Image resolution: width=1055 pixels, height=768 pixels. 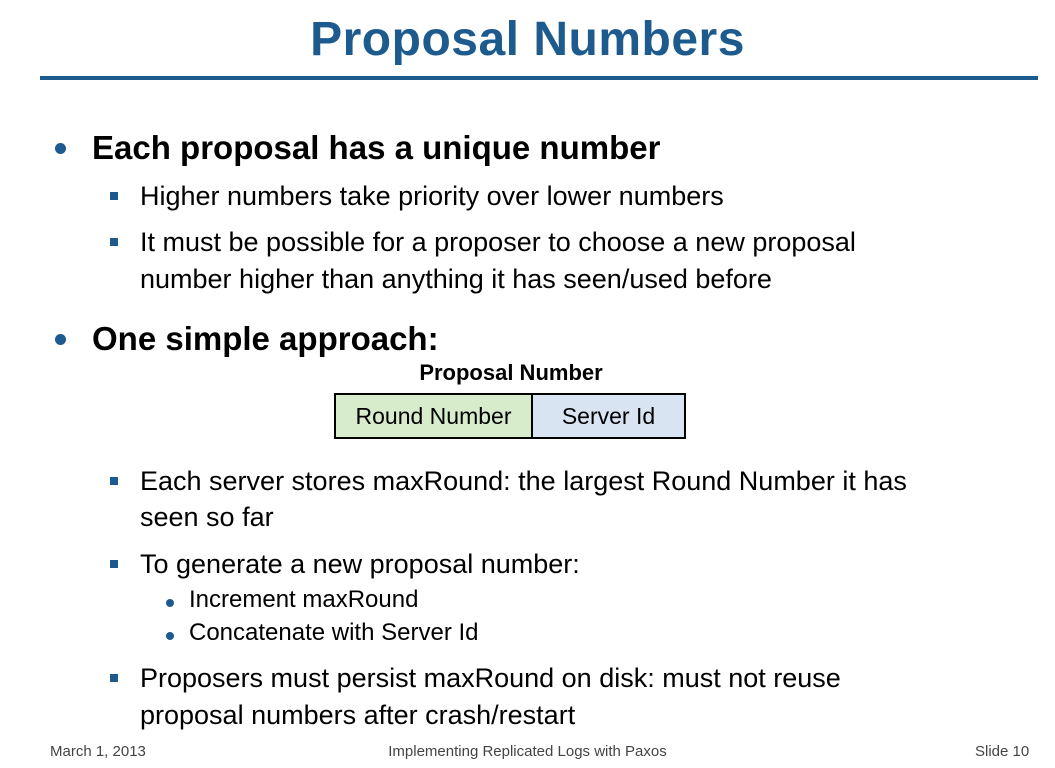 I want to click on bullet-2-sub-3-line-2: proposal numbers after crash/restart, so click(x=358, y=715).